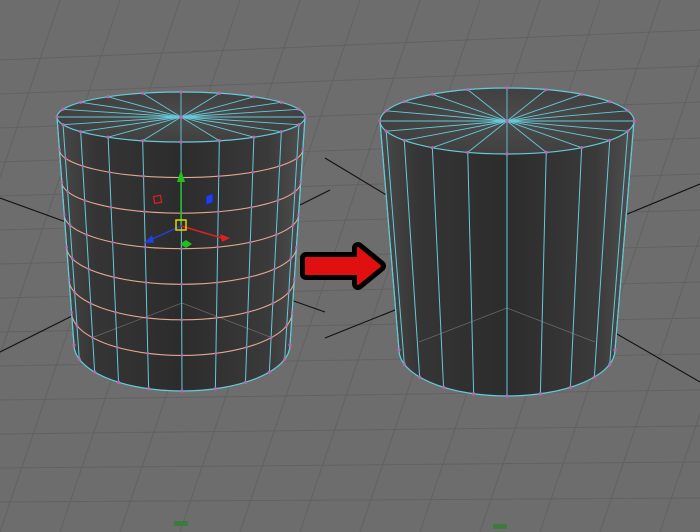 The height and width of the screenshot is (532, 700). I want to click on right-arrow-icon, so click(343, 266).